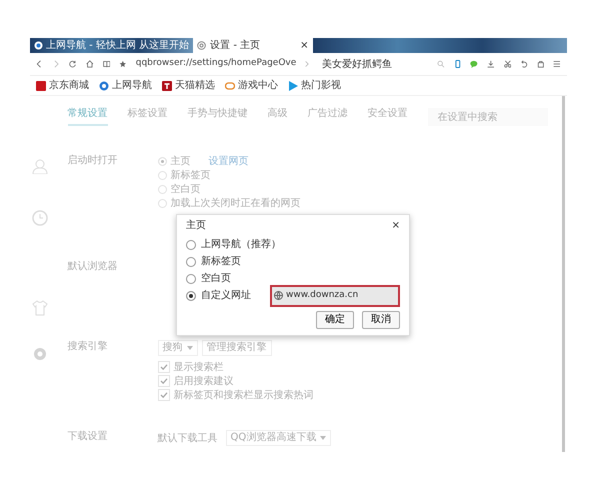  Describe the element at coordinates (196, 226) in the screenshot. I see `dialog-title: 主页` at that location.